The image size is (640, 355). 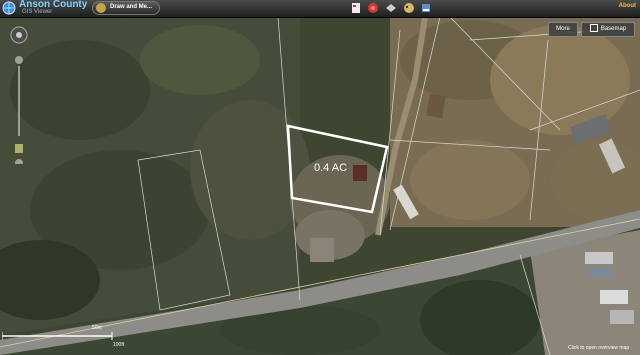 I want to click on navigation-control, so click(x=19, y=94).